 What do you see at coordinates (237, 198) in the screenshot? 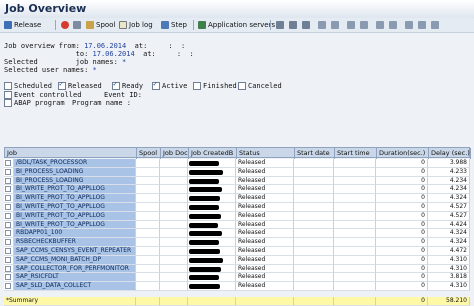
I see `table-row: BI_WRITE_PROT_TO_APPLLOG Released 0 4.324` at bounding box center [237, 198].